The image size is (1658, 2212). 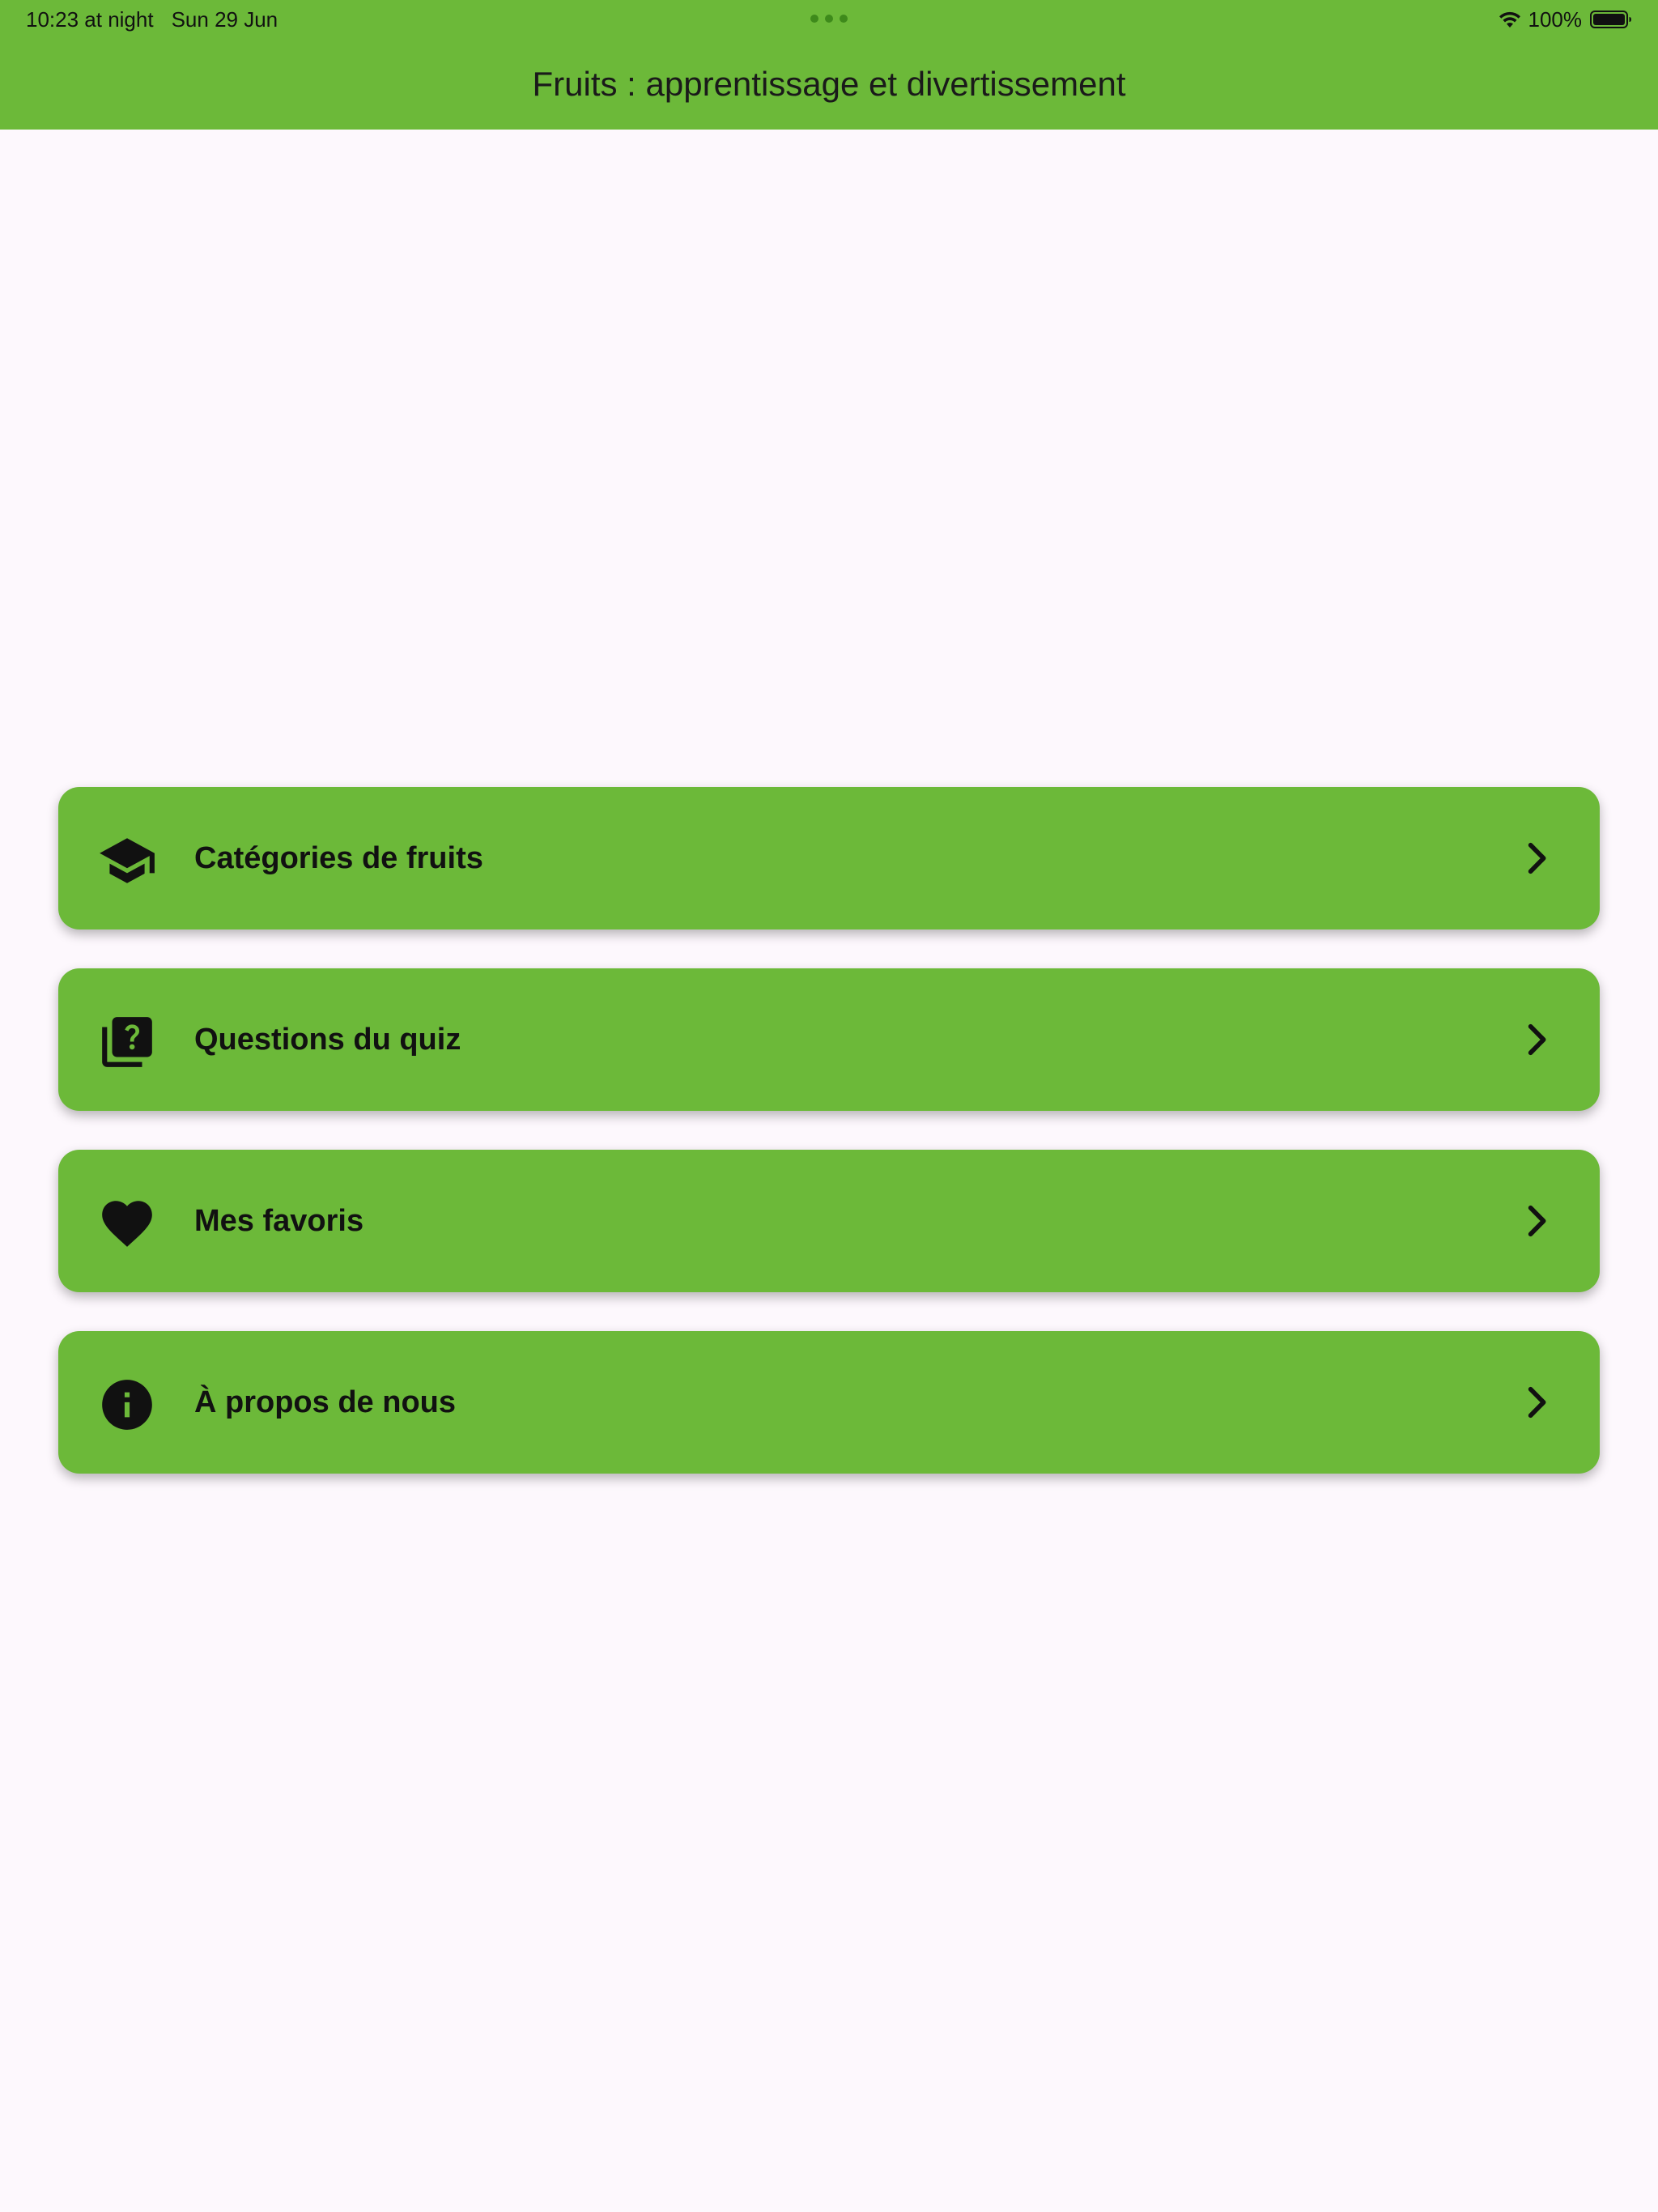 I want to click on menu-item-label: Mes favoris, so click(x=279, y=1221).